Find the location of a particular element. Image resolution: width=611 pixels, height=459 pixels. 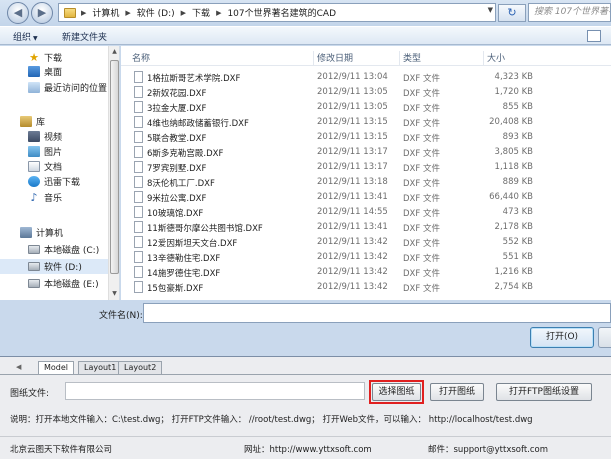

ftp-settings-button: 打开FTP图纸设置 is located at coordinates (544, 392).